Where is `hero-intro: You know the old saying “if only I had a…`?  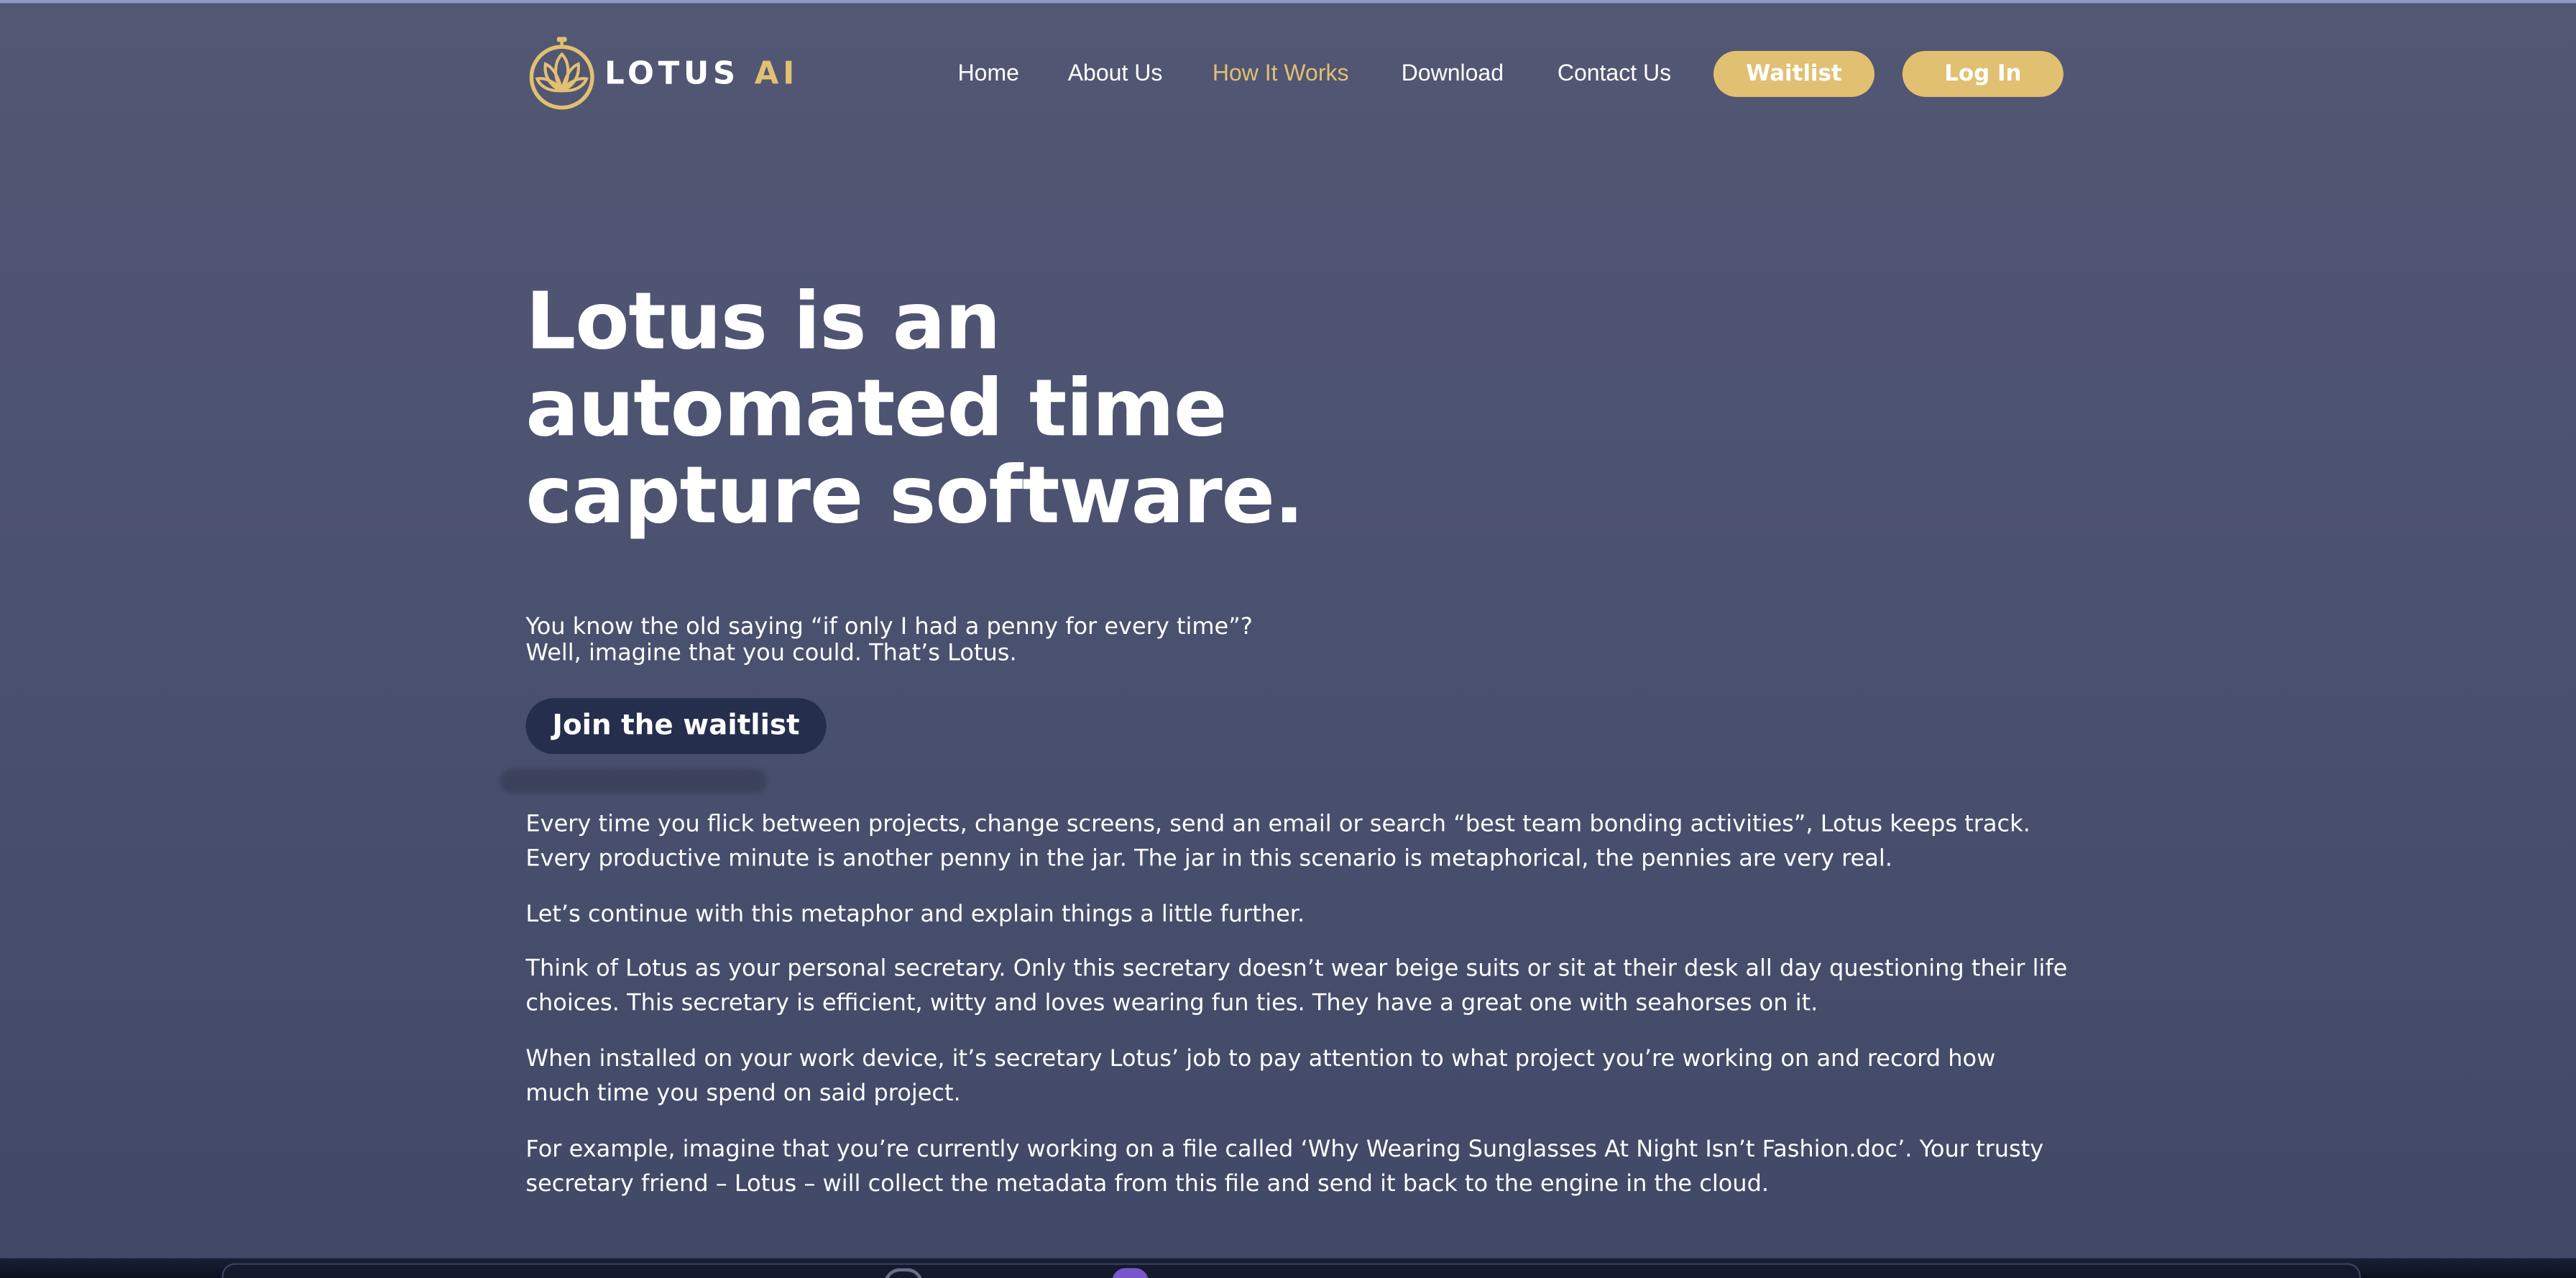
hero-intro: You know the old saying “if only I had a… is located at coordinates (888, 641).